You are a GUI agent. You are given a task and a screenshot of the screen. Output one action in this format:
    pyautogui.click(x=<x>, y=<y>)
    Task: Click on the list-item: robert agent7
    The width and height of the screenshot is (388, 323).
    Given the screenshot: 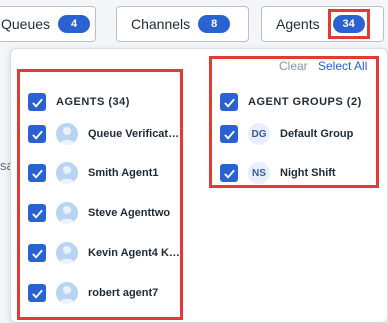 What is the action you would take?
    pyautogui.click(x=93, y=293)
    